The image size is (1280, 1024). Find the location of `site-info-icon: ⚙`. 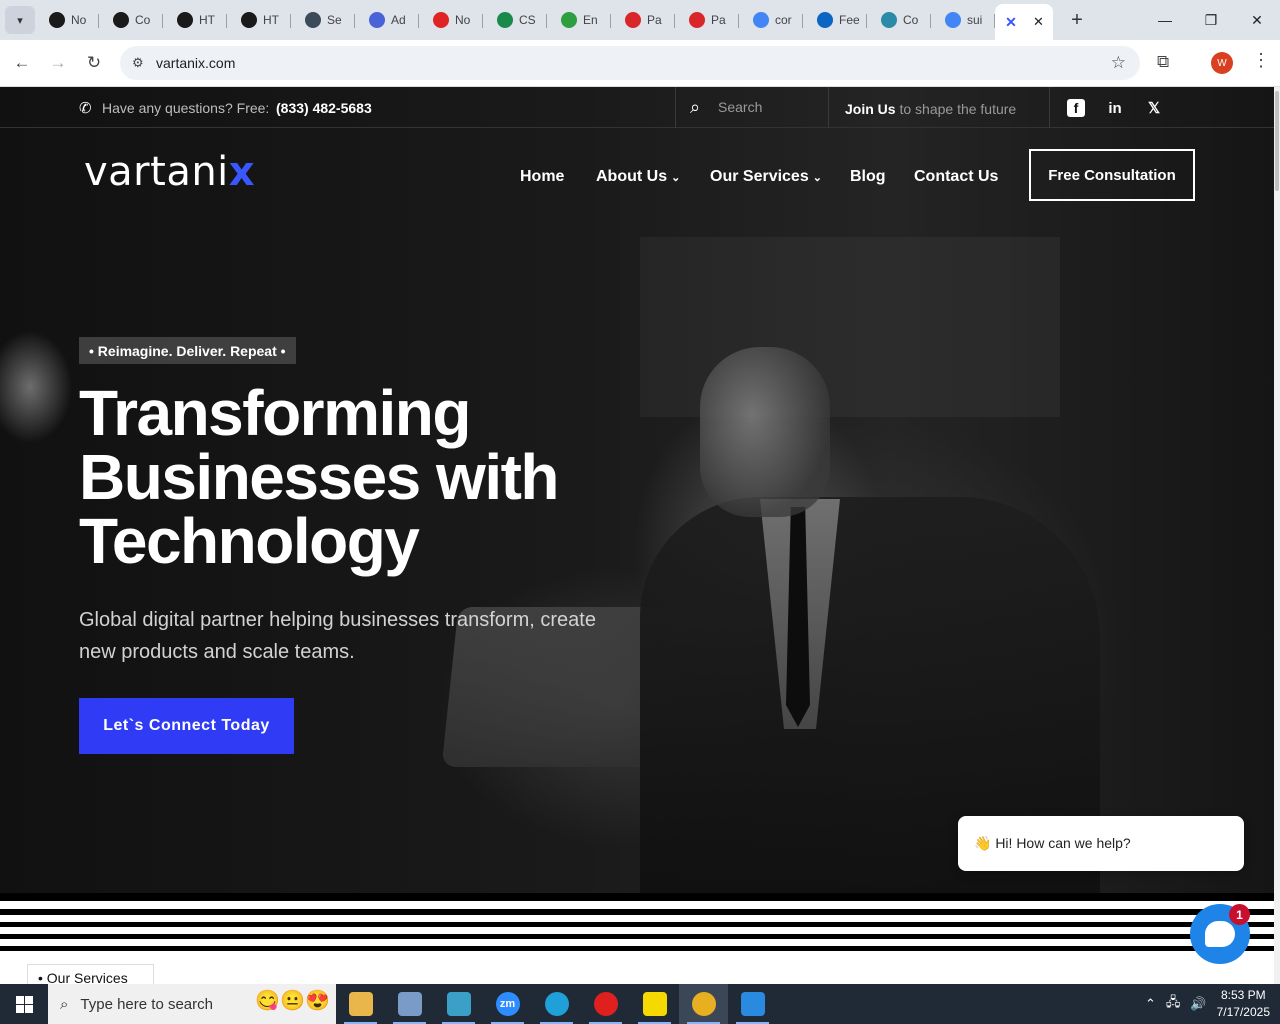

site-info-icon: ⚙ is located at coordinates (144, 63).